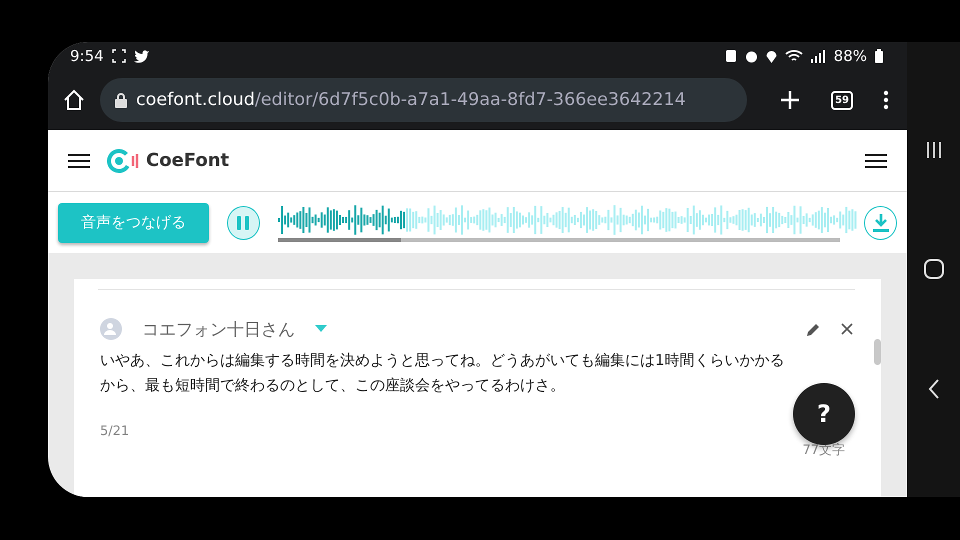 The image size is (960, 540). I want to click on tab-count: 59, so click(842, 100).